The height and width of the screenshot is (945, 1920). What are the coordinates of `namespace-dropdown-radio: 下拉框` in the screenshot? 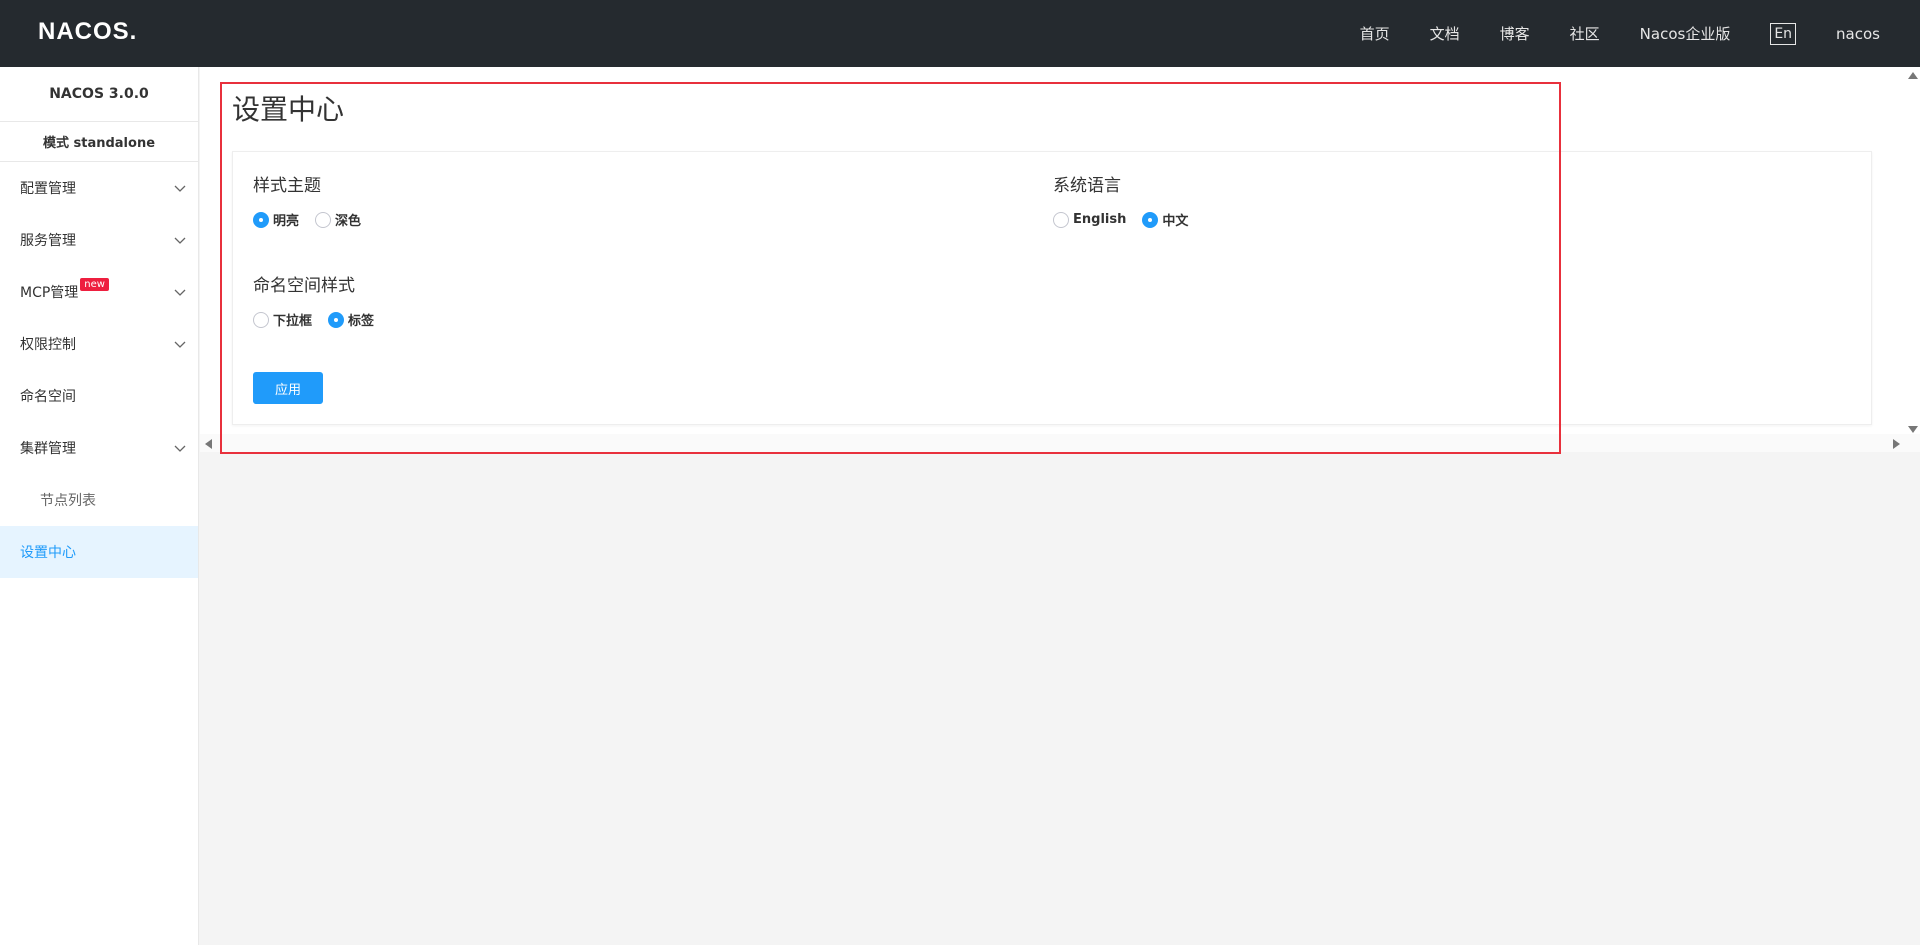 It's located at (282, 319).